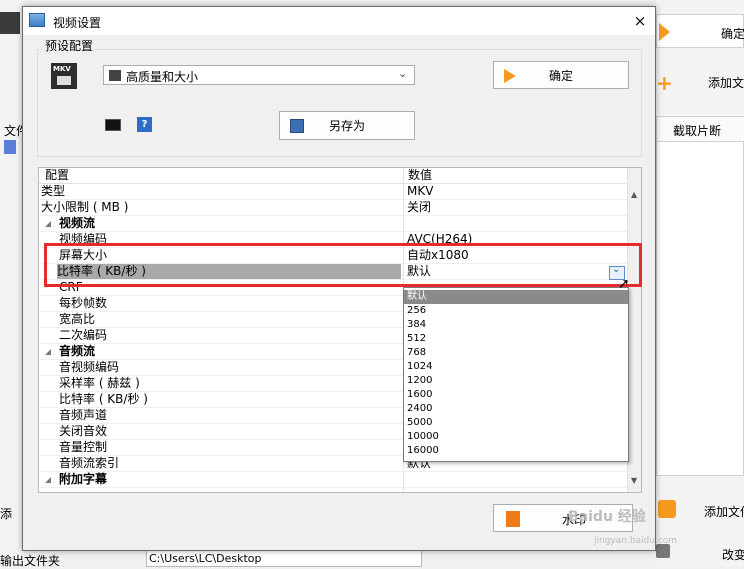  I want to click on confirm-button: 确定, so click(561, 75).